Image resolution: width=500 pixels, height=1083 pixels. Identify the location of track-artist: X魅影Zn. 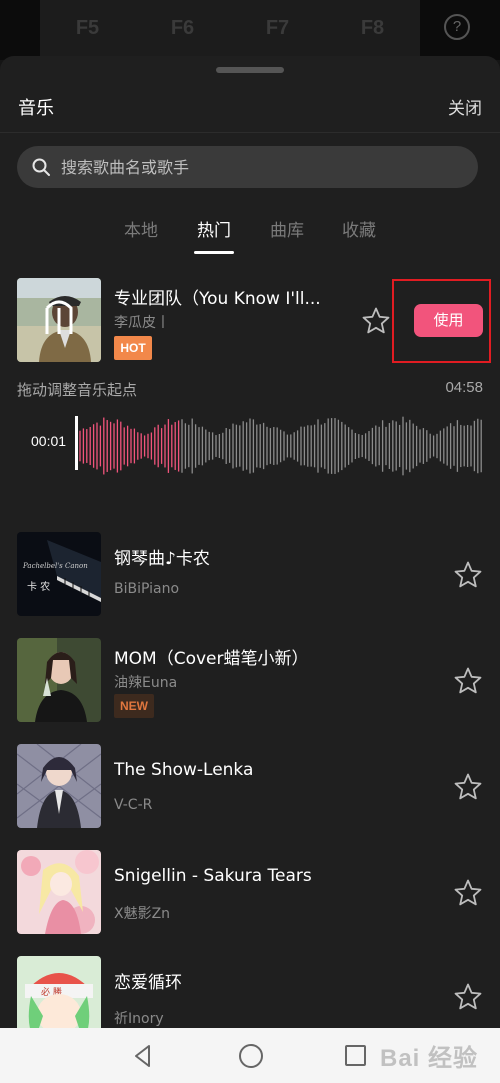
(142, 914).